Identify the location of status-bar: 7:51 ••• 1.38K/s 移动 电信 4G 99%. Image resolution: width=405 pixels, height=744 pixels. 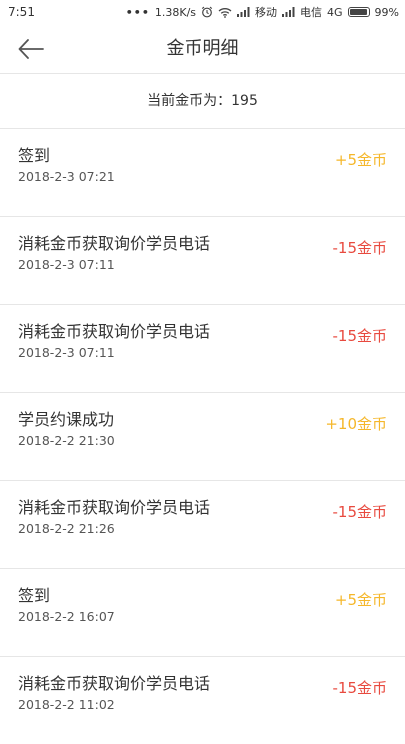
(202, 12).